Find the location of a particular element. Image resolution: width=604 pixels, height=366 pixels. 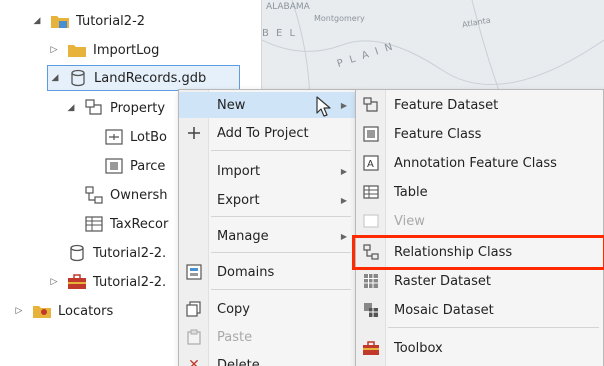

menu-item-add-to-project: Add To Project is located at coordinates (267, 133).